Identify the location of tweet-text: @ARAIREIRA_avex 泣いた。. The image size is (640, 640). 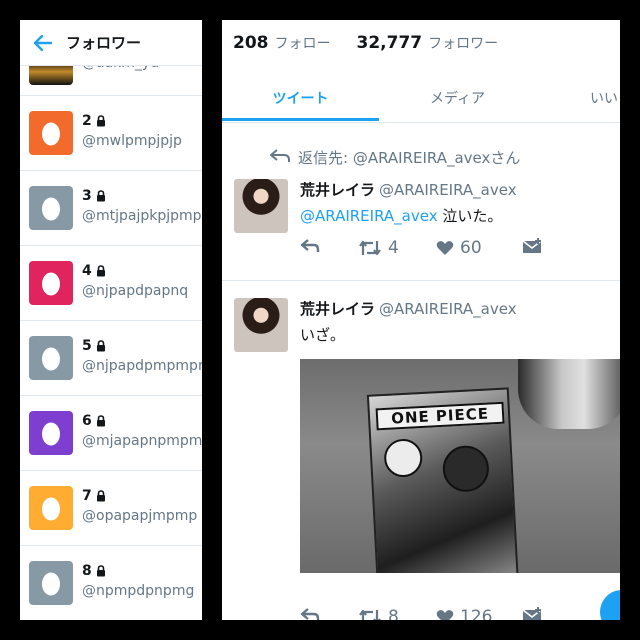
(401, 215).